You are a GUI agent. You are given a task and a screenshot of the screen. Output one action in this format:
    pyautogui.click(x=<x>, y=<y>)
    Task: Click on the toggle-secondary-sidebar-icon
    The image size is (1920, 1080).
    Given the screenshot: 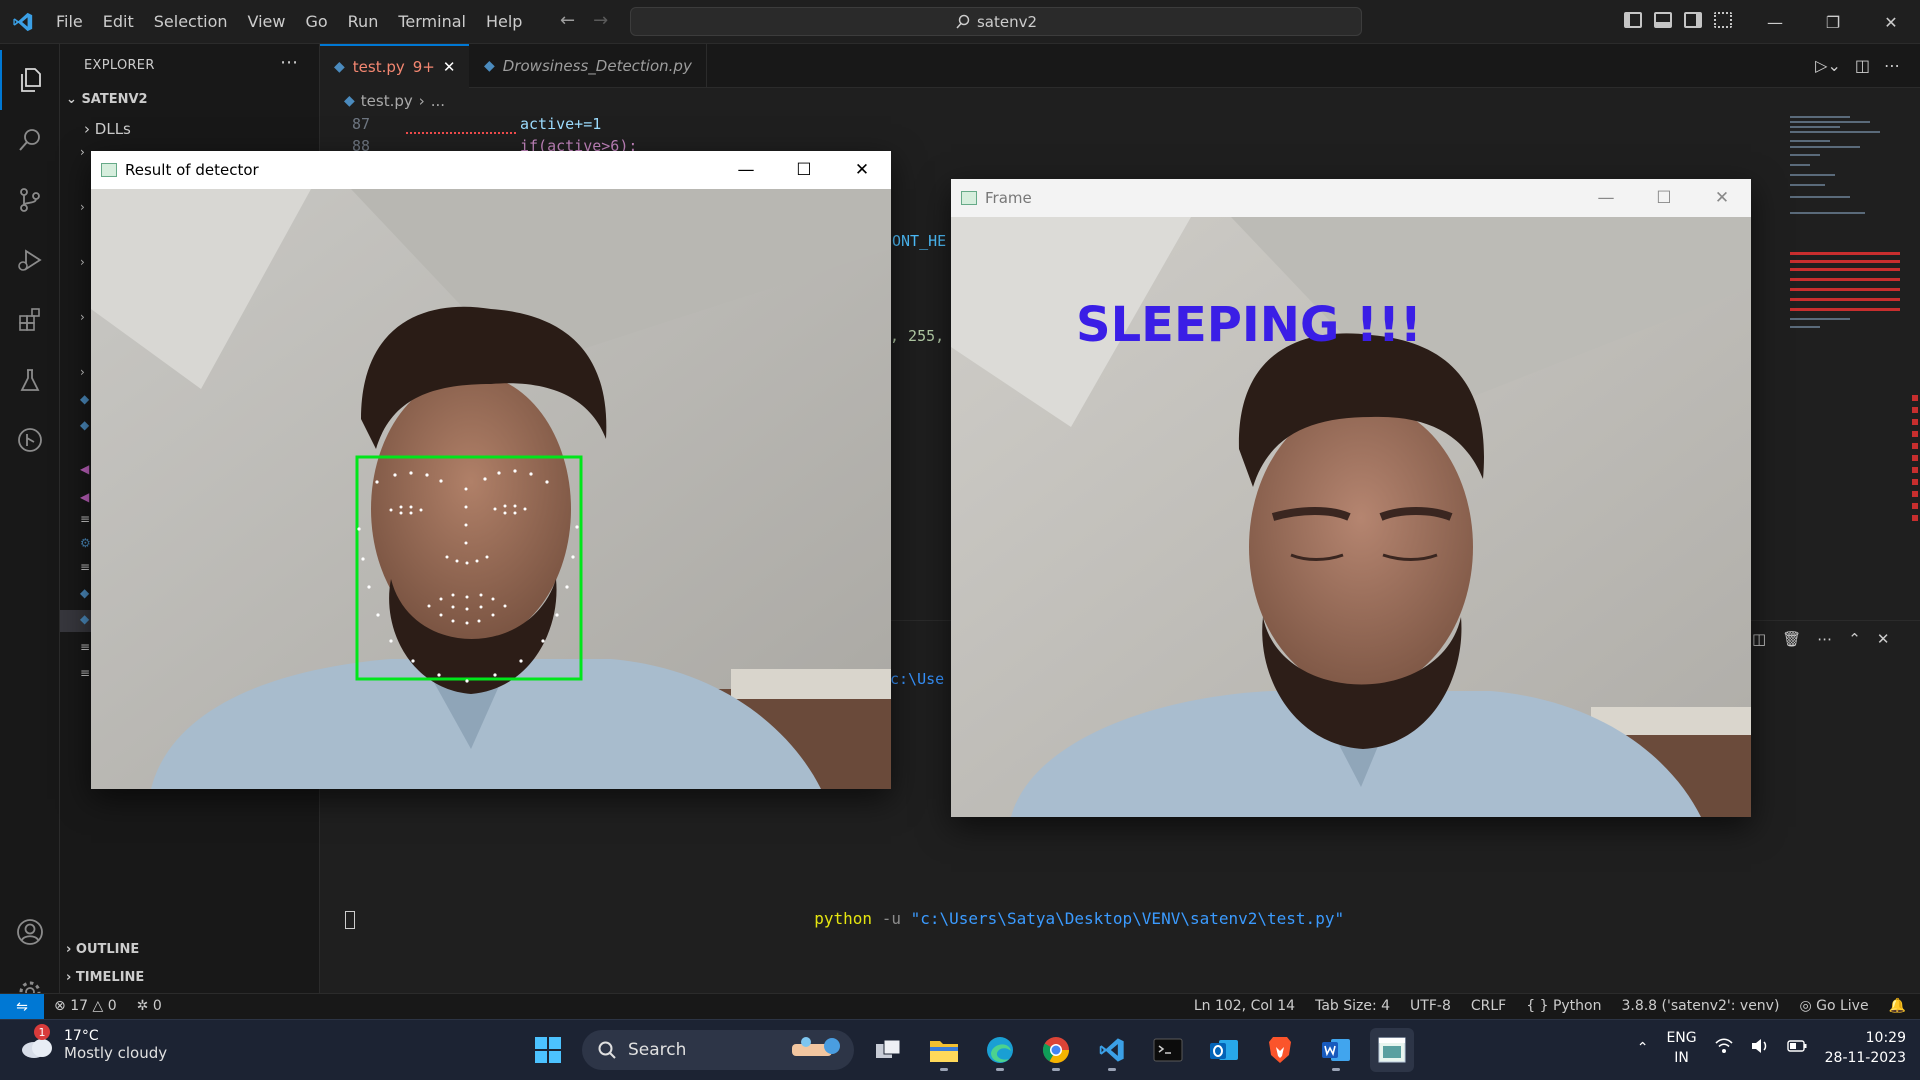 What is the action you would take?
    pyautogui.click(x=1693, y=20)
    